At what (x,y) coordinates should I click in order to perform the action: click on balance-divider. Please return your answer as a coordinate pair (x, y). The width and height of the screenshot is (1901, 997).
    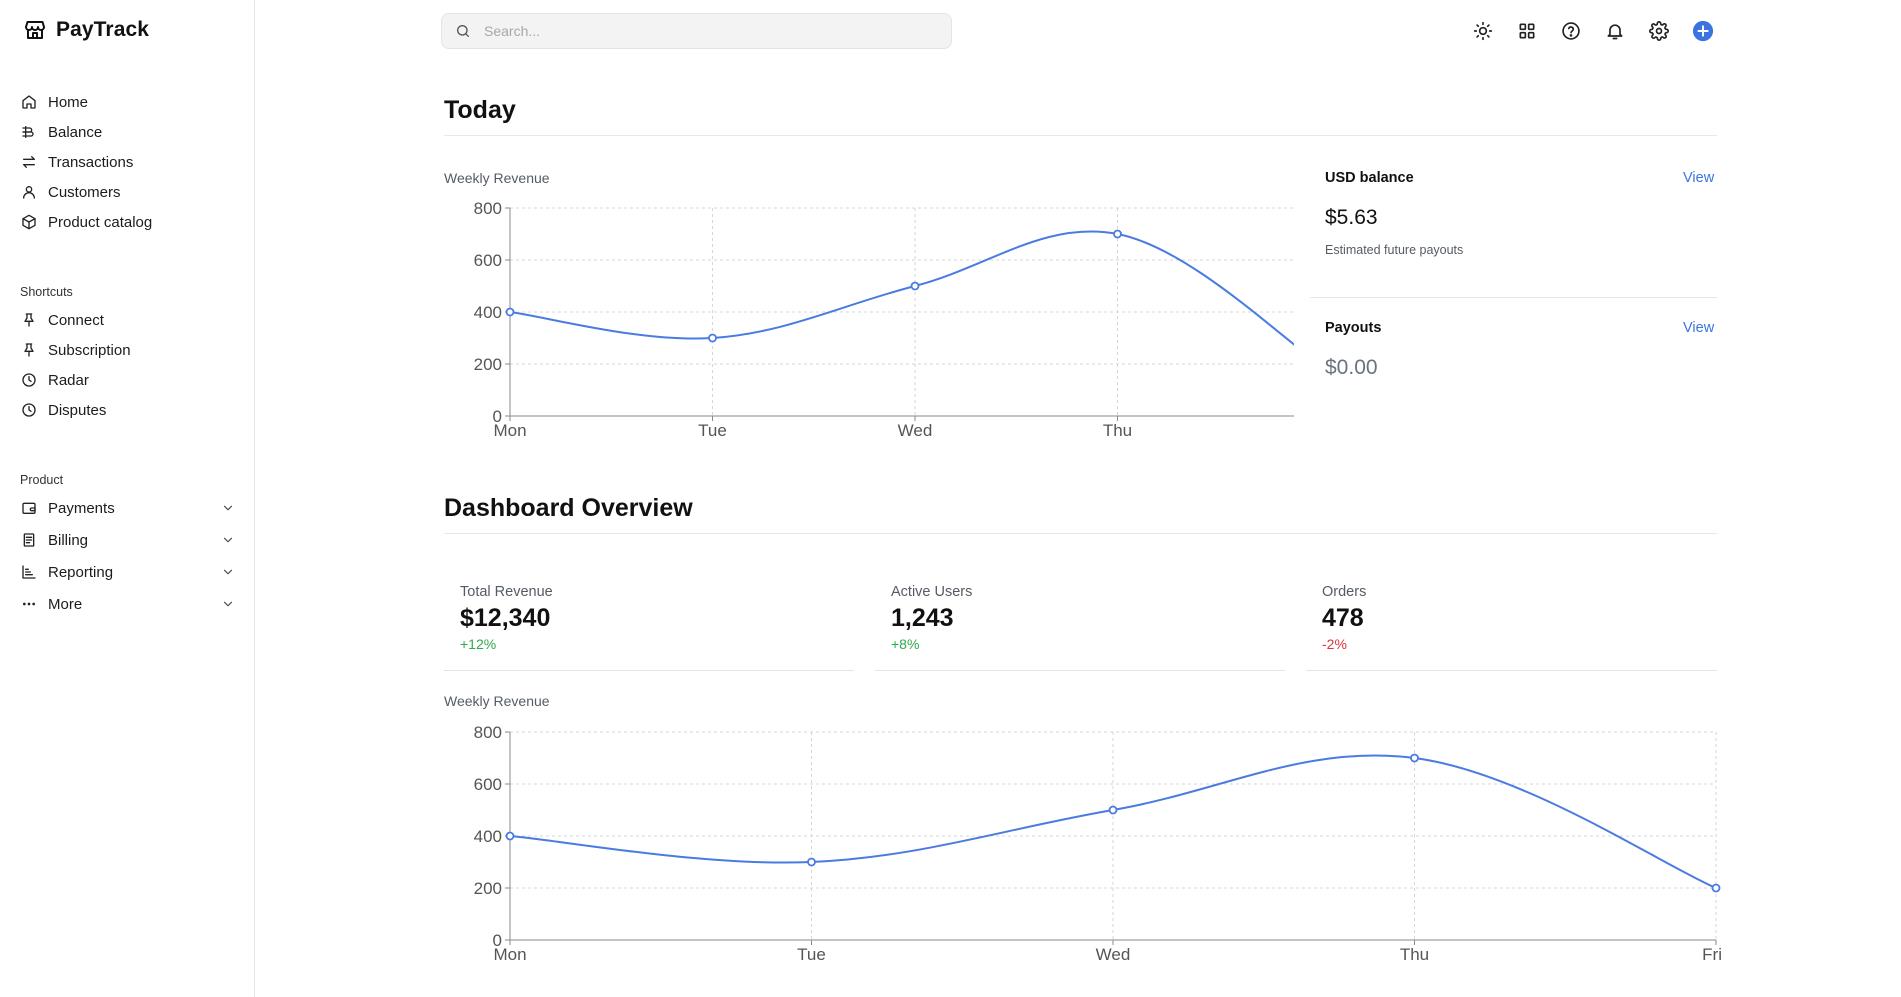
    Looking at the image, I should click on (1513, 297).